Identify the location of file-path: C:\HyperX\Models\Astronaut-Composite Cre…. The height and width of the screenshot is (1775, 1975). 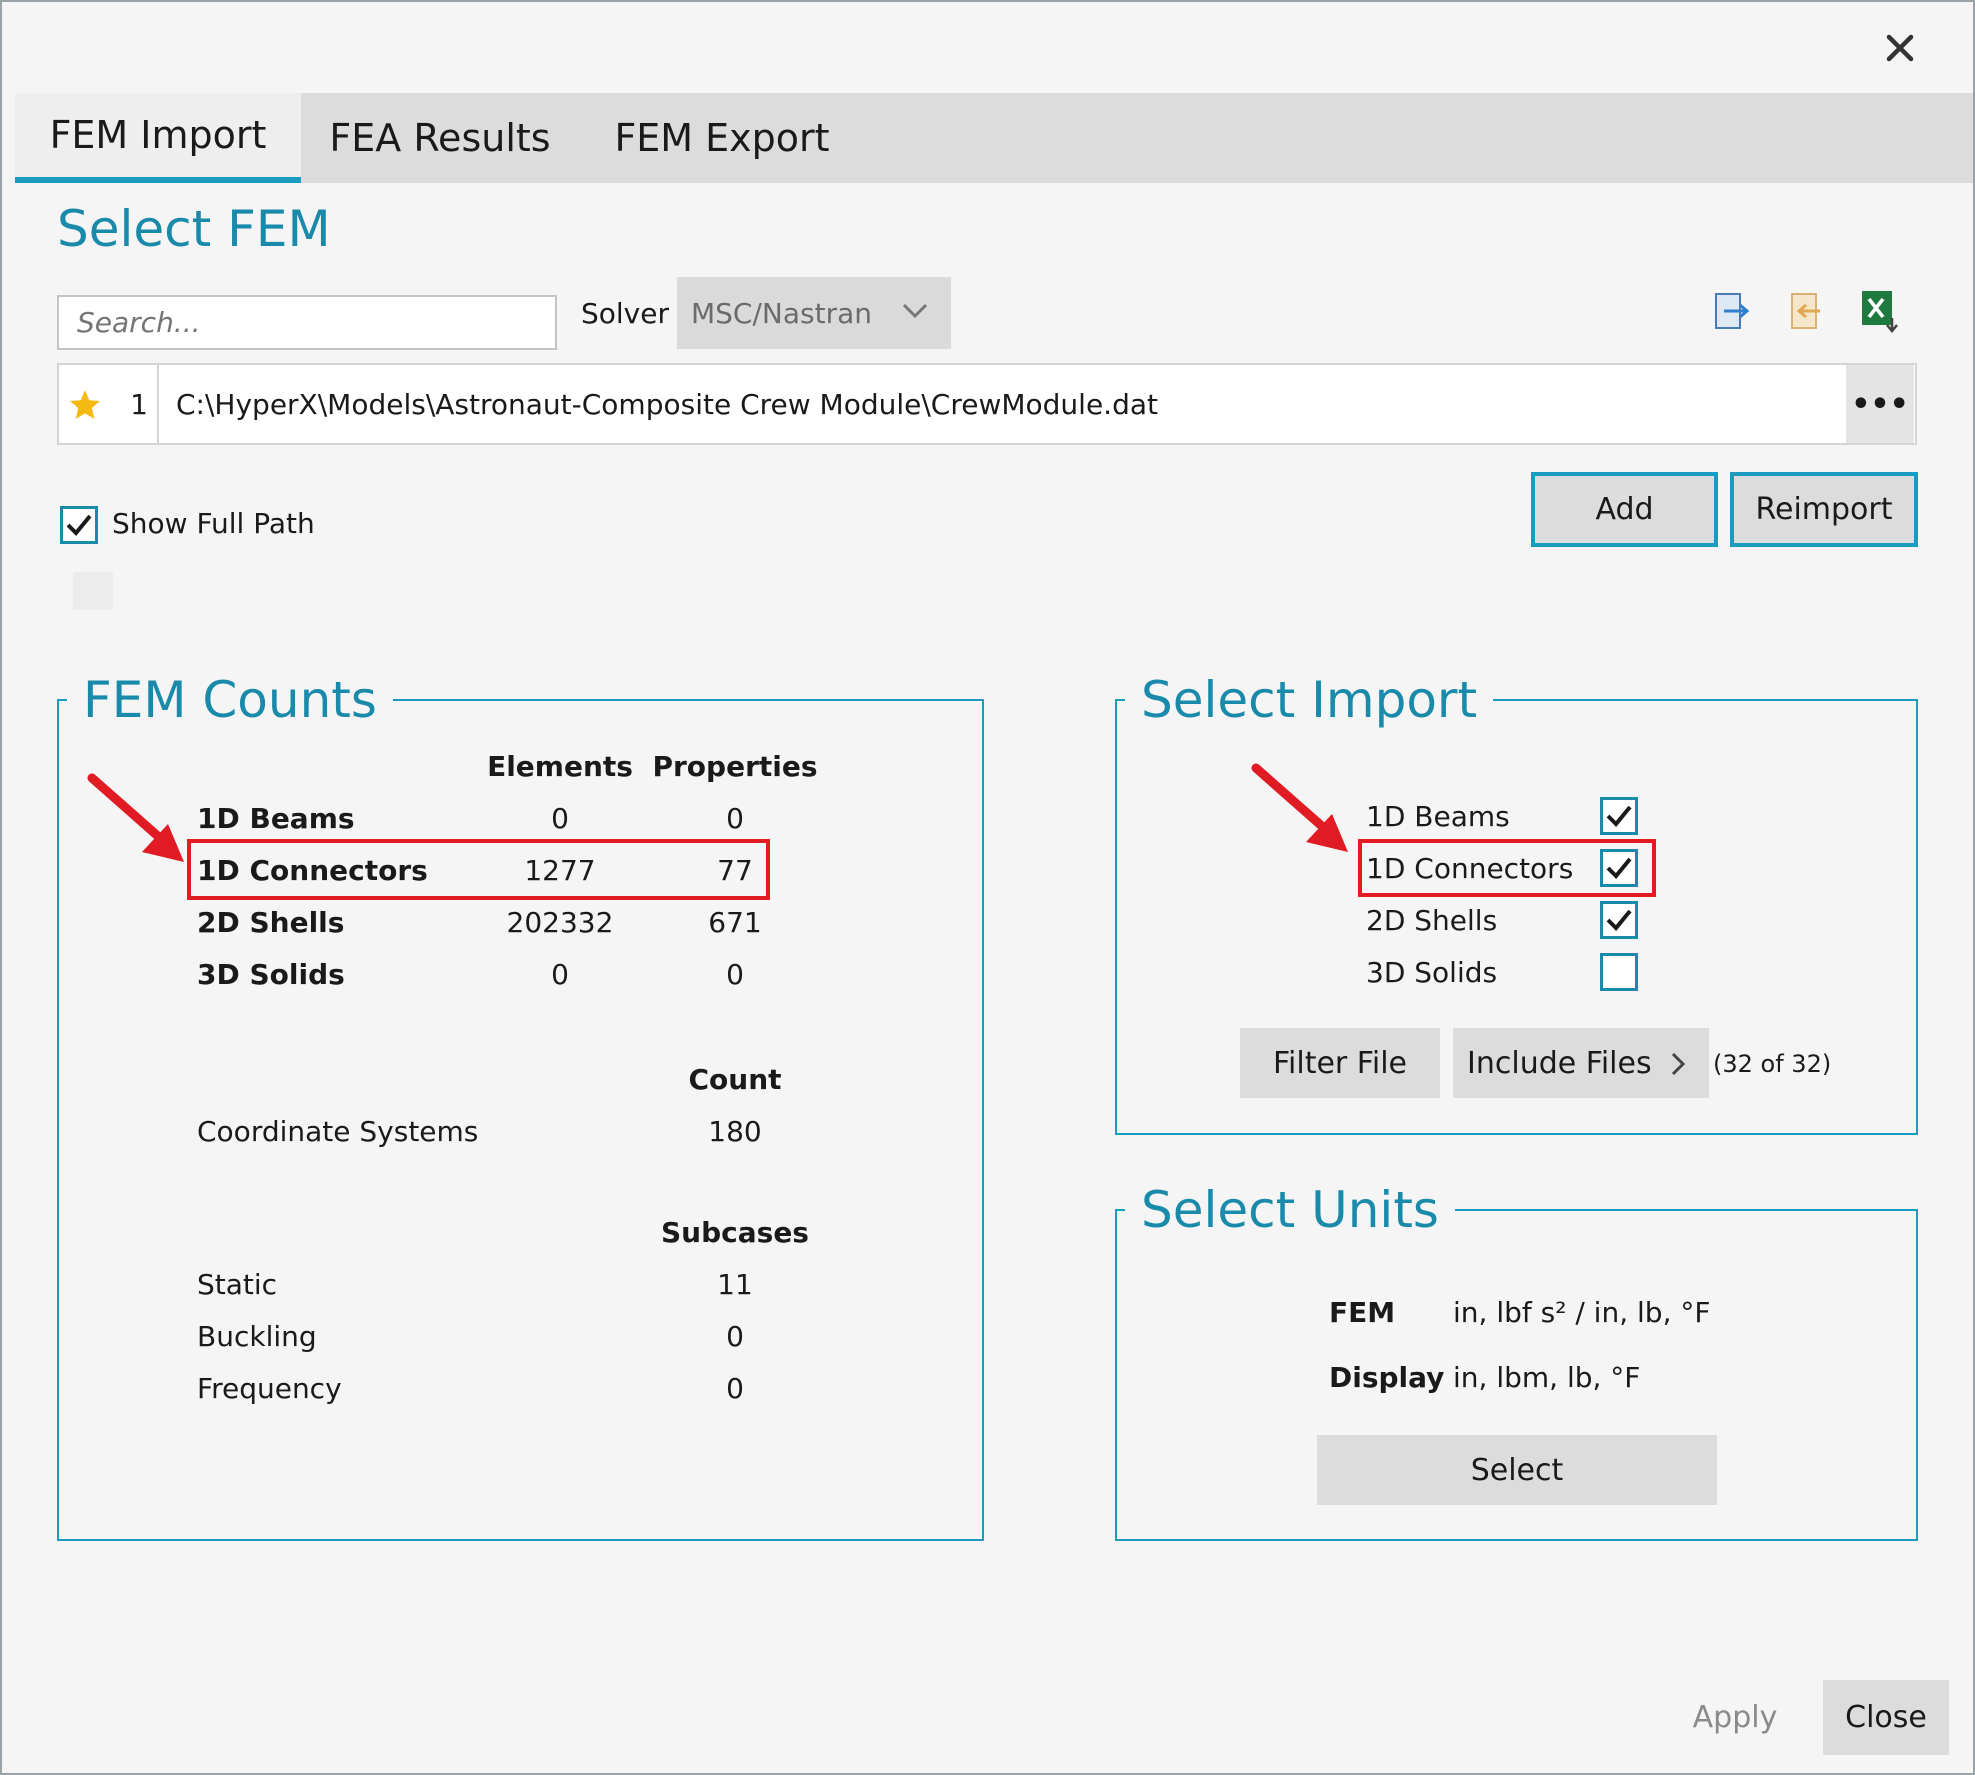
(667, 404).